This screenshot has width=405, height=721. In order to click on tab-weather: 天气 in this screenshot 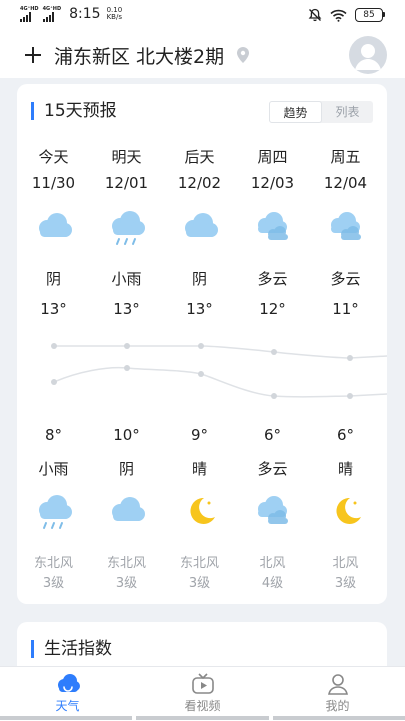, I will do `click(67, 694)`.